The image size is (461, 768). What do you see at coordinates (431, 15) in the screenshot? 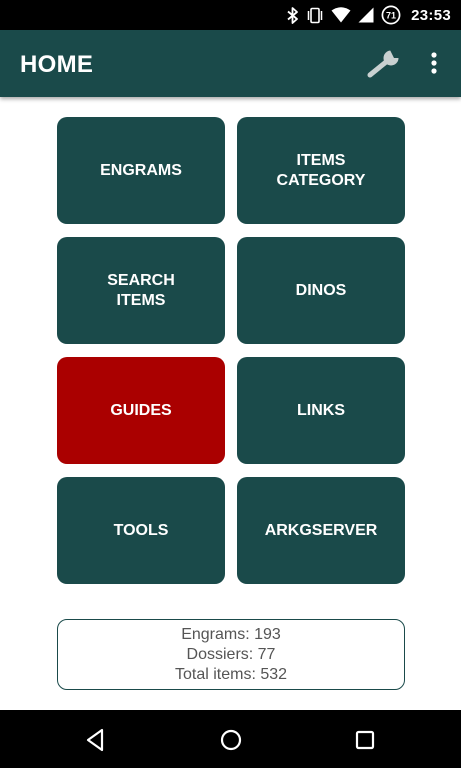
I see `clock: 23:53` at bounding box center [431, 15].